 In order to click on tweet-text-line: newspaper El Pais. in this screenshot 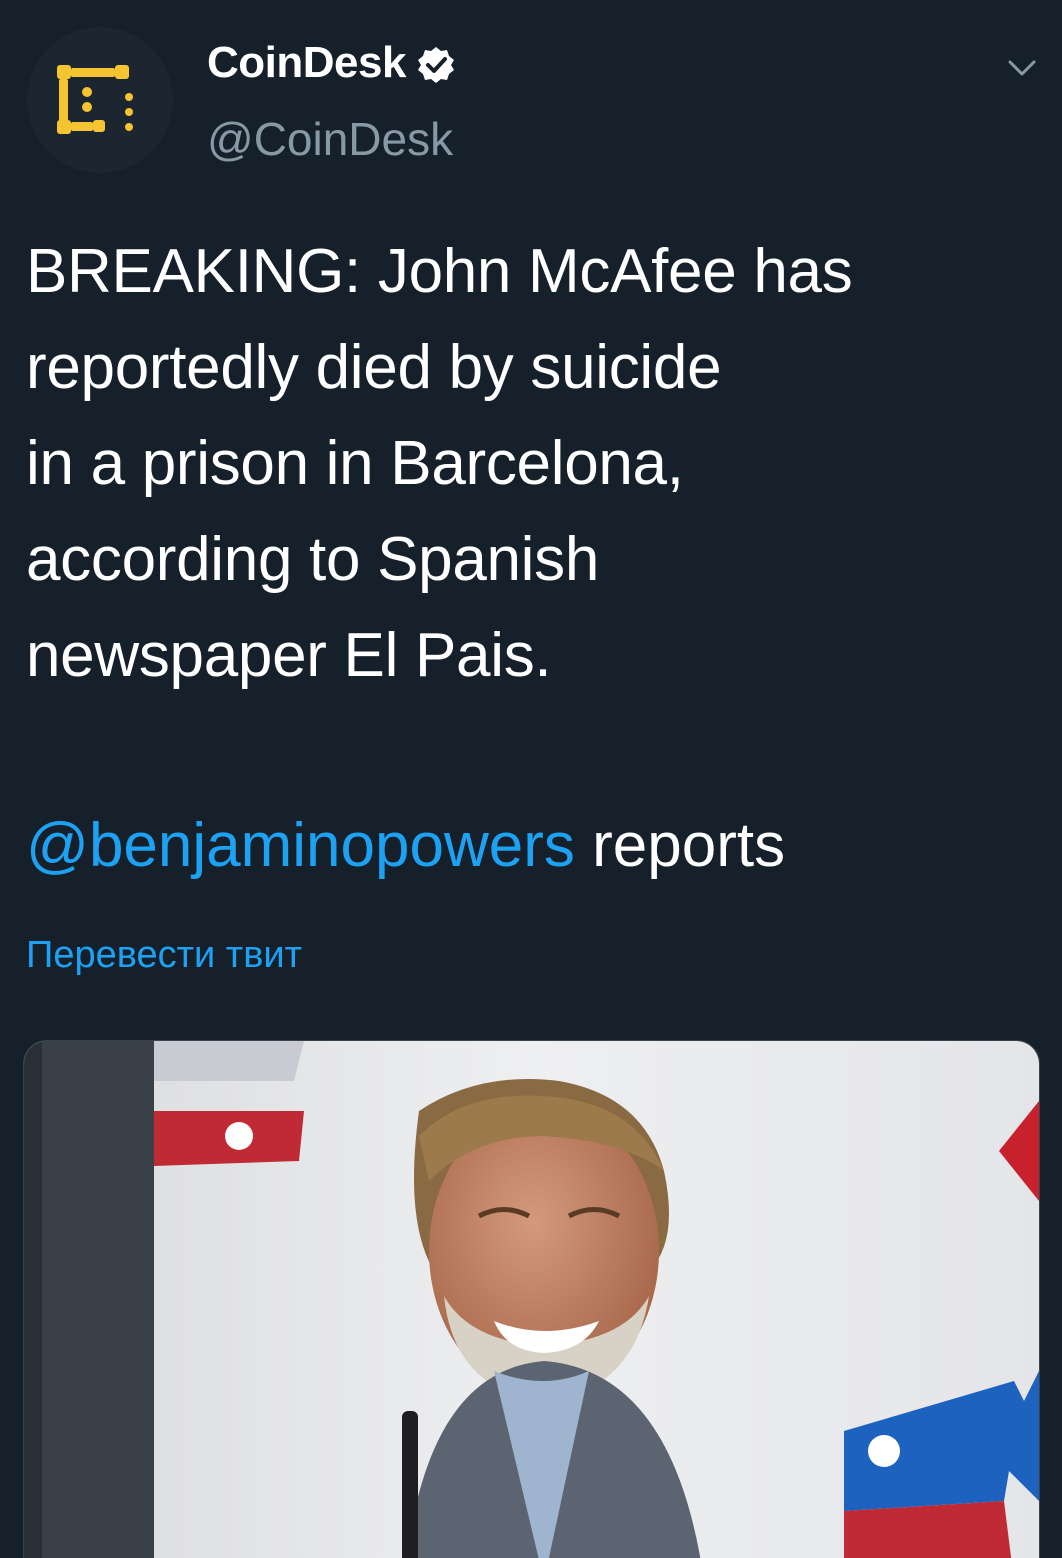, I will do `click(289, 655)`.